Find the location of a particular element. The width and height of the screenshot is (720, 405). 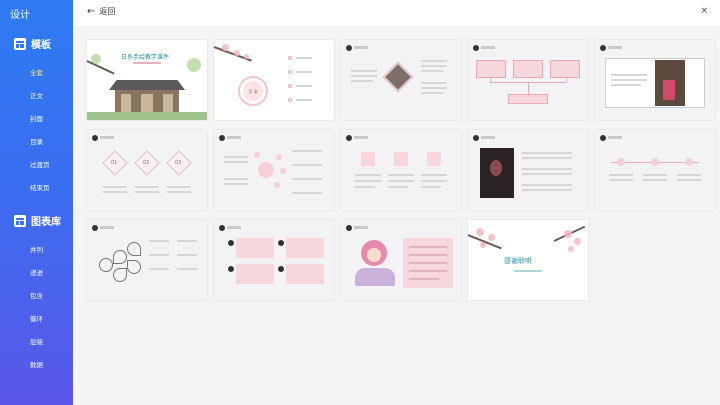

nav-item-all: 全套 is located at coordinates (36, 72).